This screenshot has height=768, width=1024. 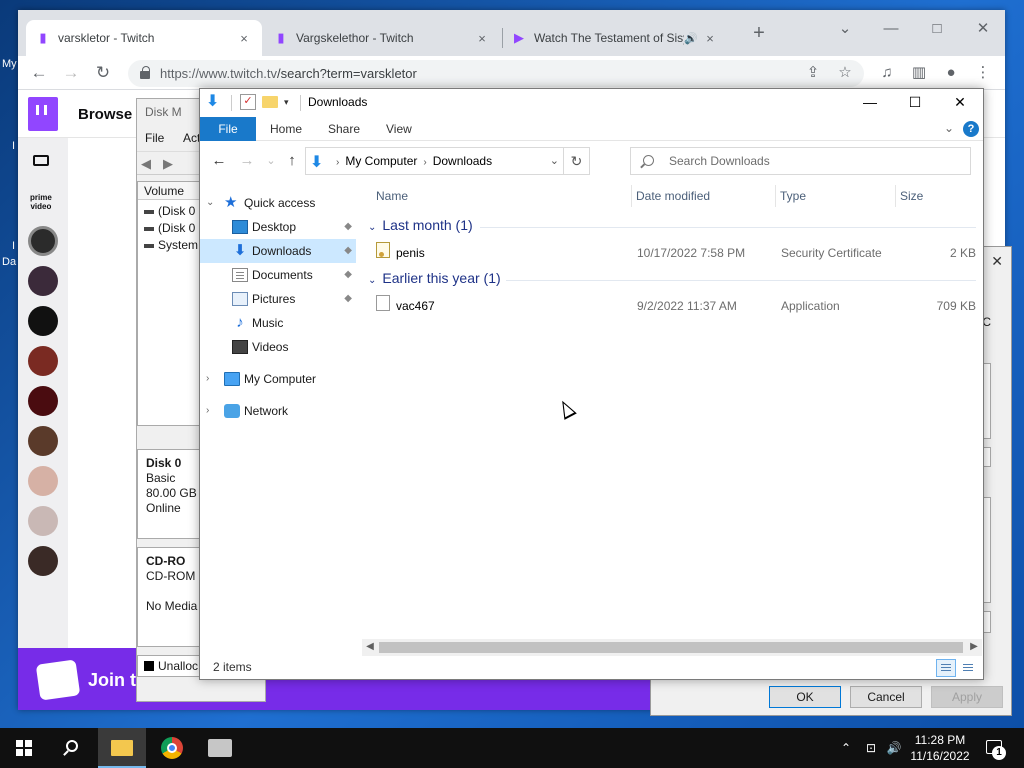 I want to click on search-box, so click(x=800, y=161).